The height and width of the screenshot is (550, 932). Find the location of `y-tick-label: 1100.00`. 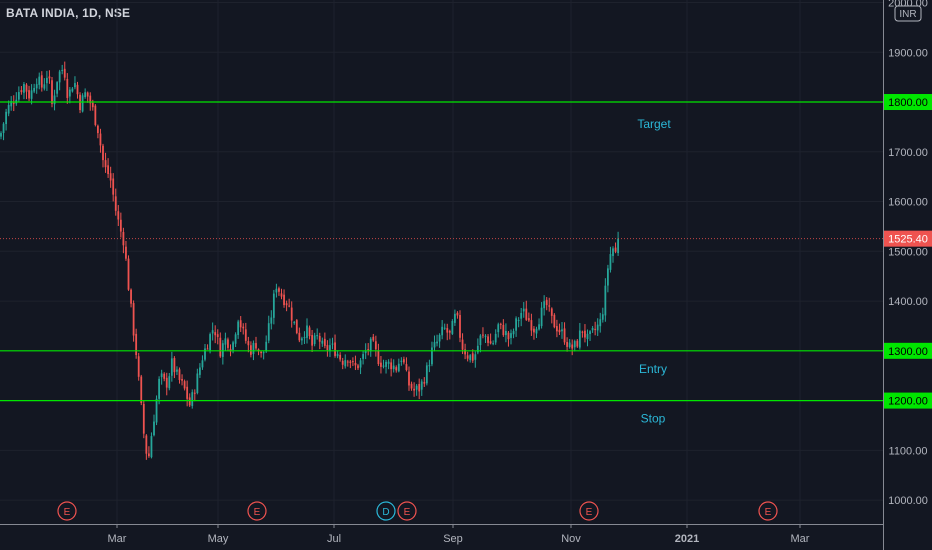

y-tick-label: 1100.00 is located at coordinates (908, 451).